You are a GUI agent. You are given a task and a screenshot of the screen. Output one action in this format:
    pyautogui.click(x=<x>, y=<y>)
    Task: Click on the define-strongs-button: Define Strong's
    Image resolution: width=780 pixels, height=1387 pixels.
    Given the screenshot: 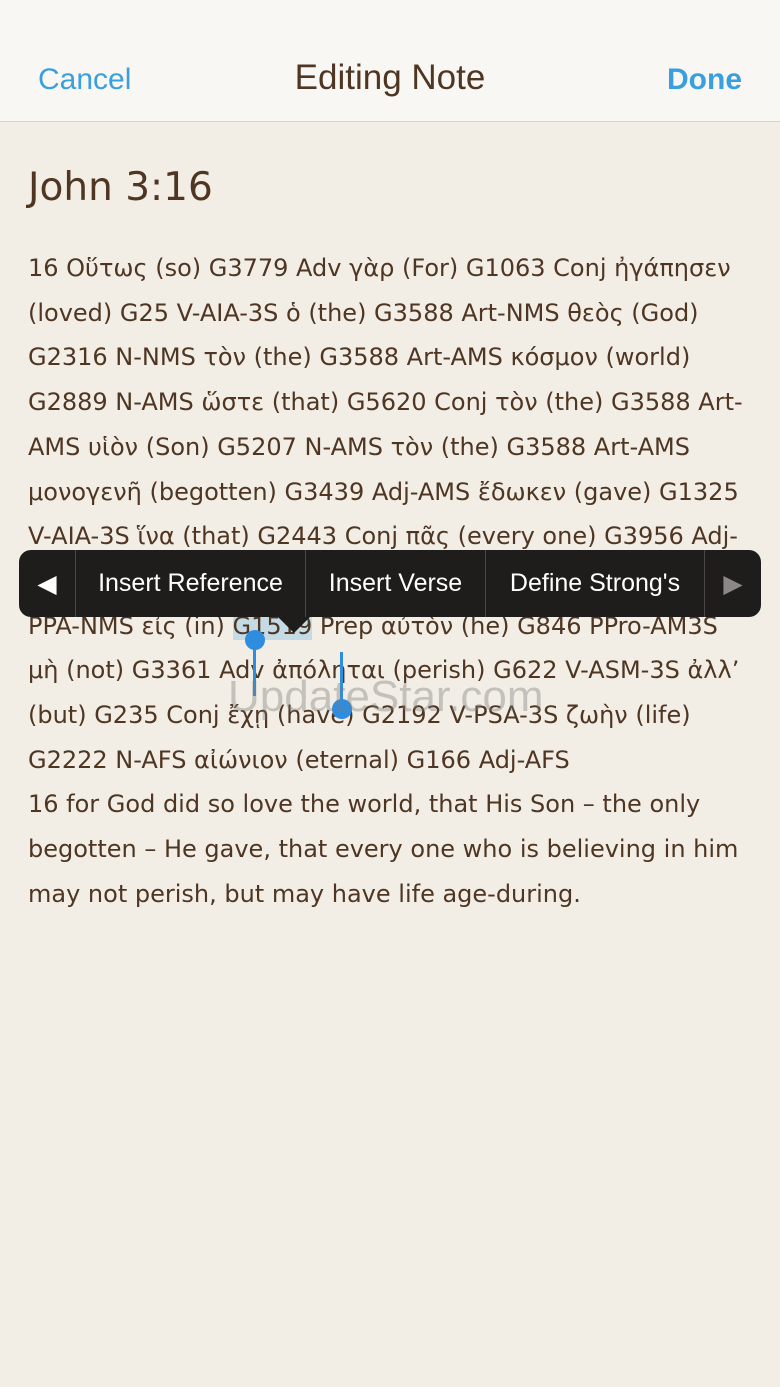 What is the action you would take?
    pyautogui.click(x=595, y=583)
    